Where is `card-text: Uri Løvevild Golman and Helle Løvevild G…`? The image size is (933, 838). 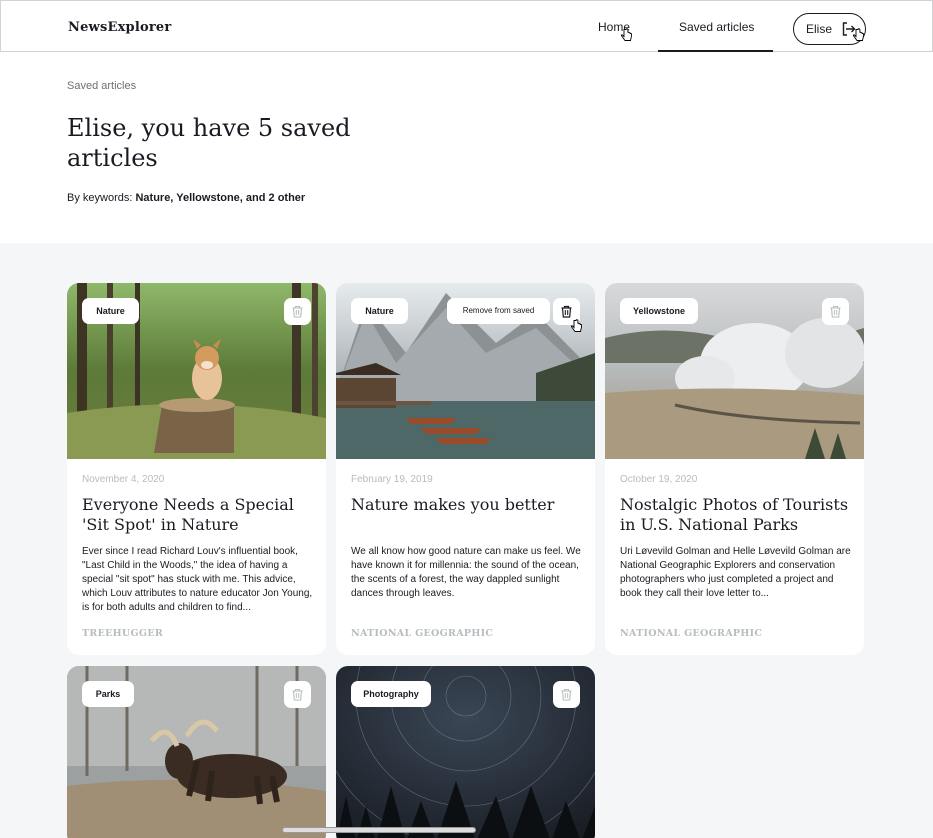
card-text: Uri Løvevild Golman and Helle Løvevild G… is located at coordinates (735, 572).